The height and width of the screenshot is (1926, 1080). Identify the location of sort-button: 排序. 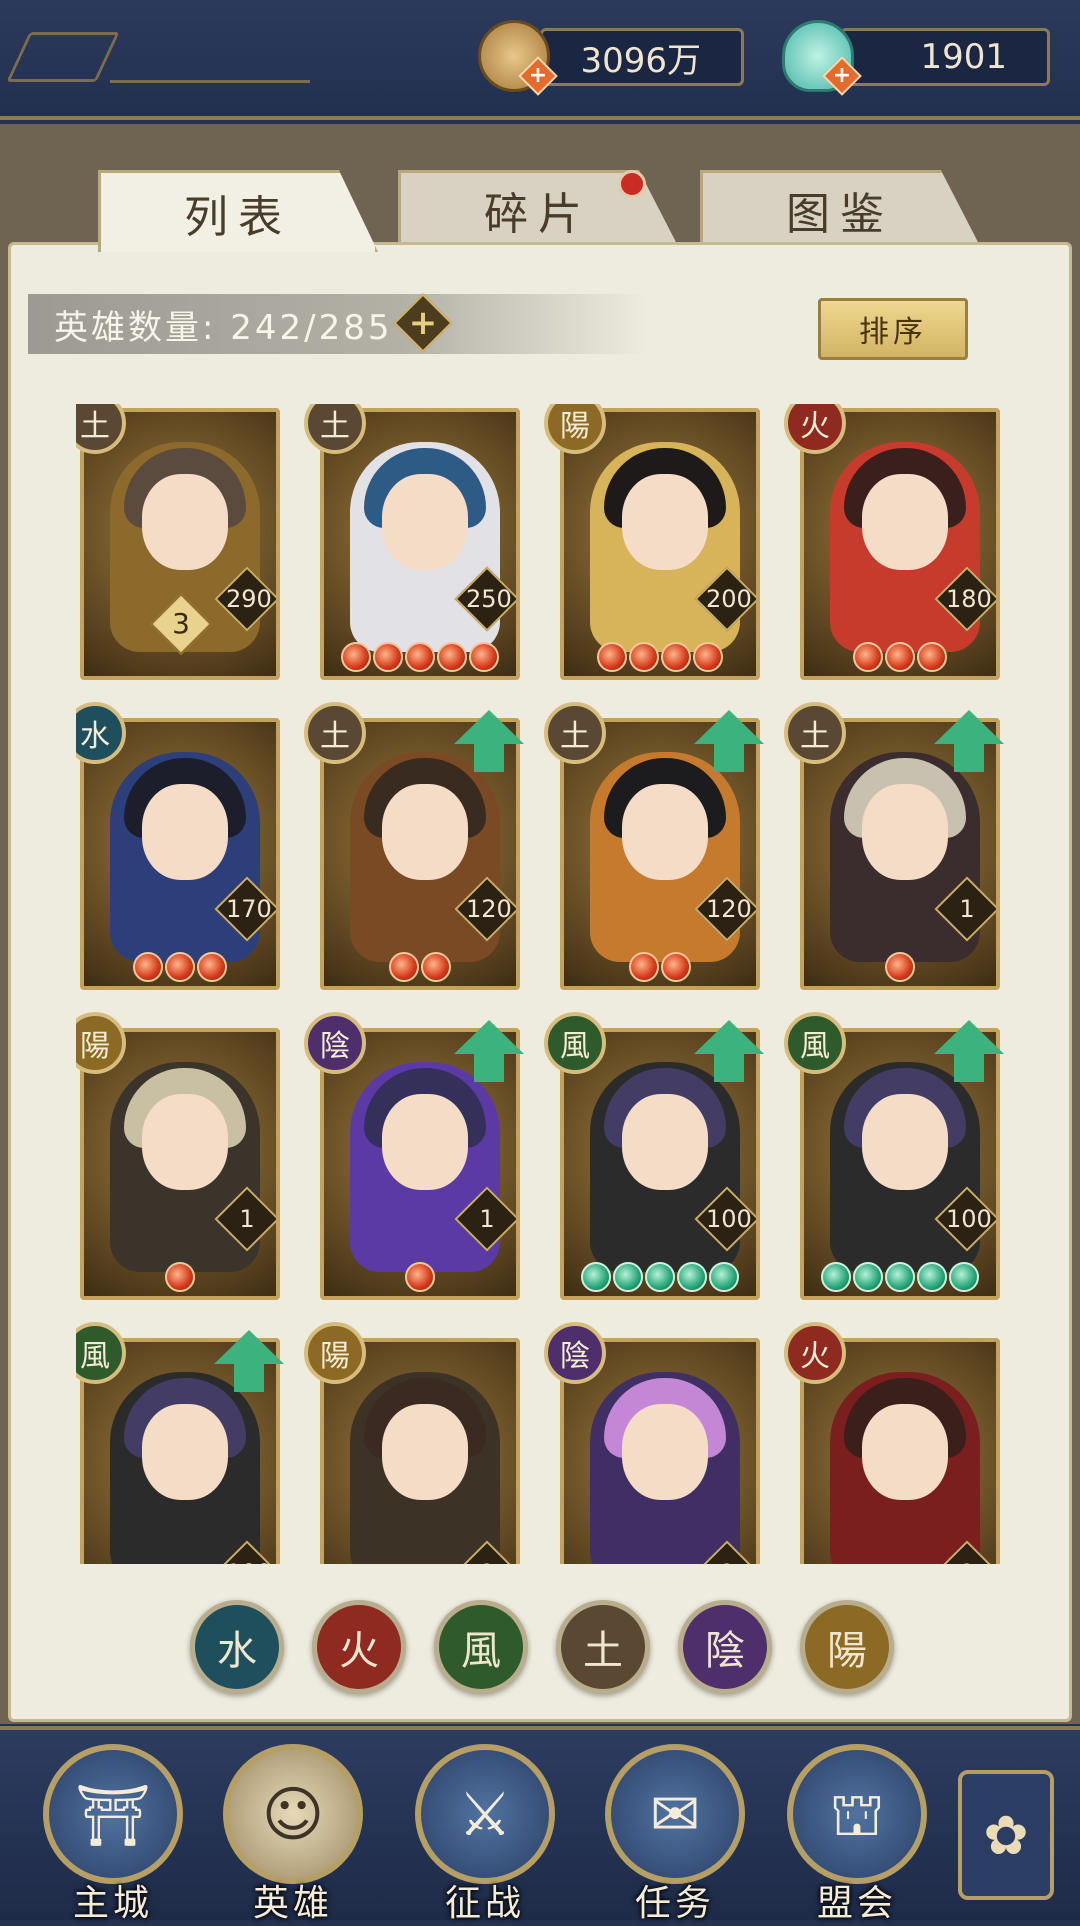
(893, 329).